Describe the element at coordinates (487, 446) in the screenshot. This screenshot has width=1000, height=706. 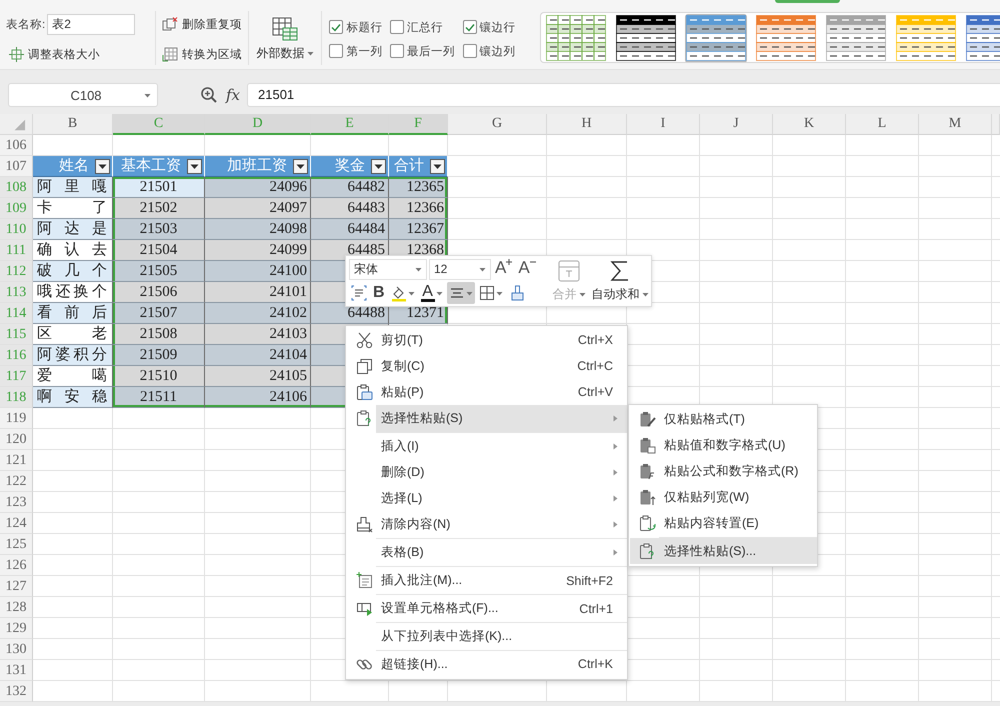
I see `menu-item: 插入(I)` at that location.